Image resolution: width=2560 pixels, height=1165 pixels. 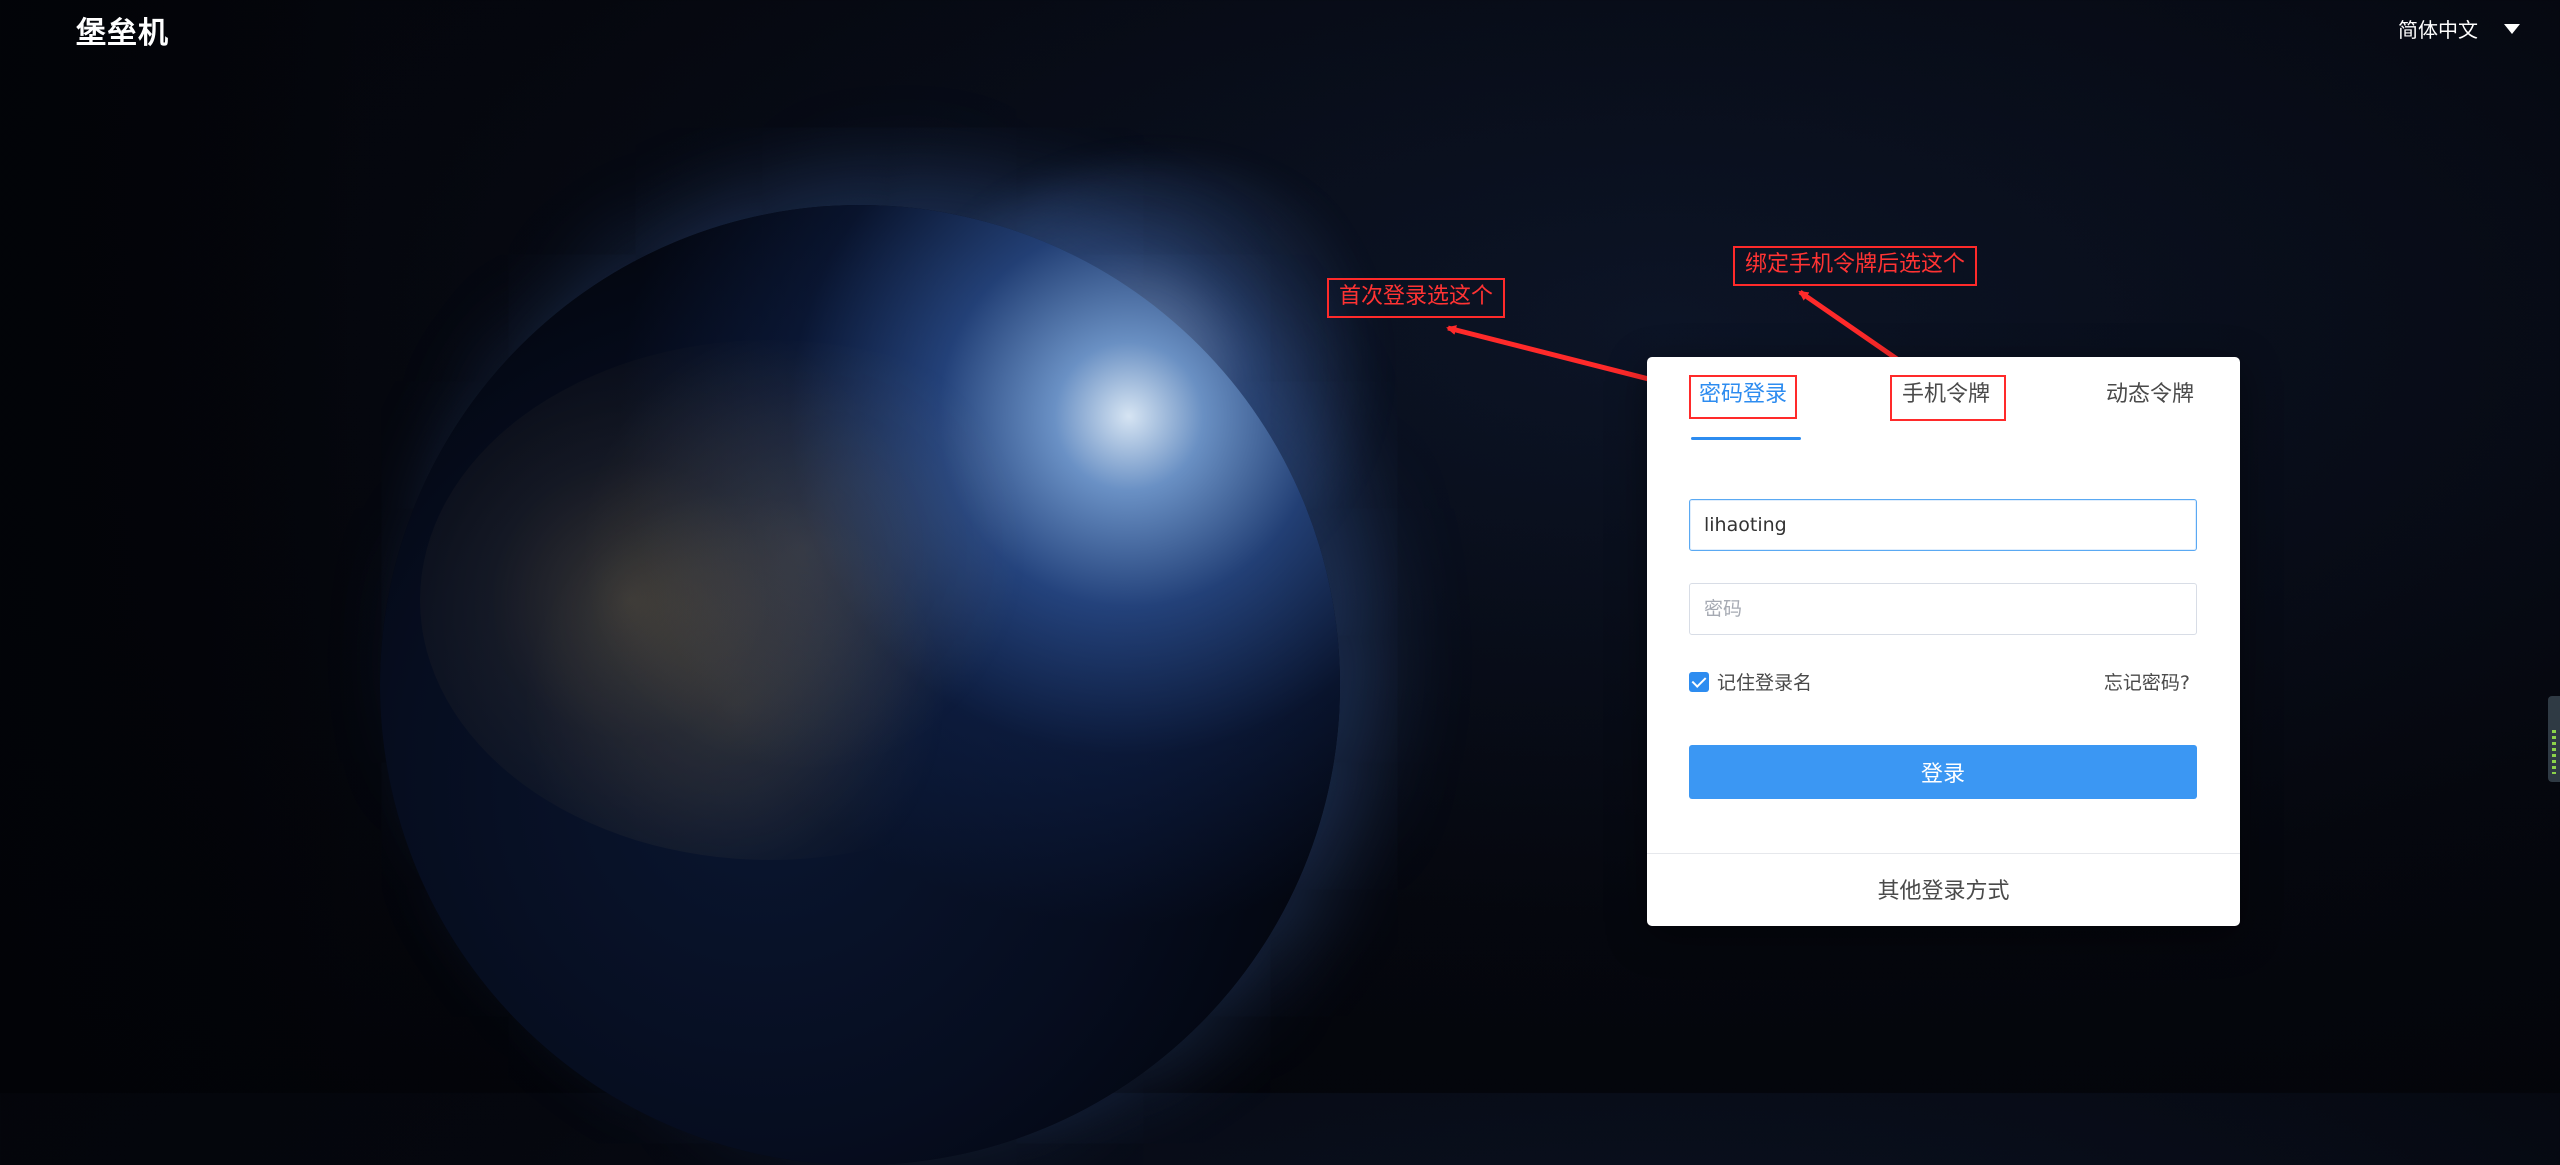 What do you see at coordinates (2554, 739) in the screenshot?
I see `side-handle` at bounding box center [2554, 739].